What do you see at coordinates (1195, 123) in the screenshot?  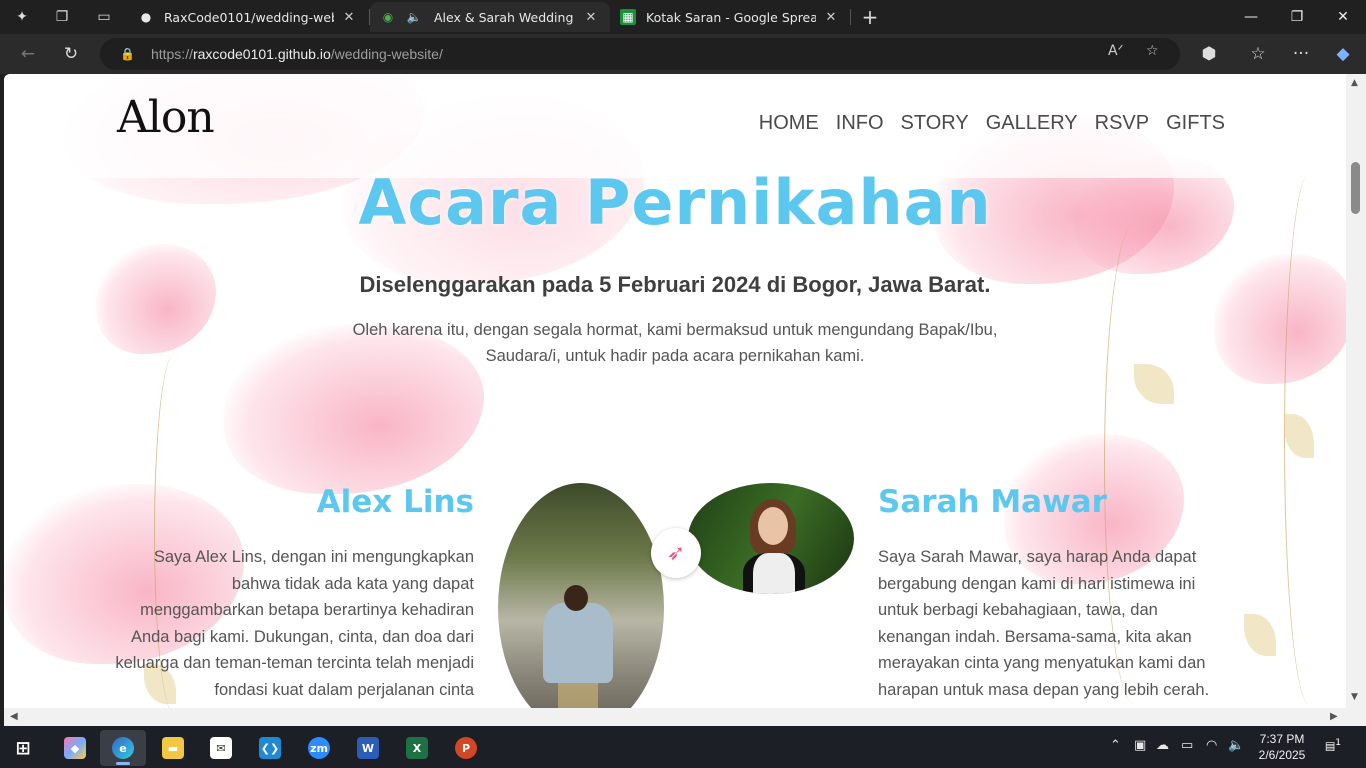 I see `nav-gifts: GIFTS` at bounding box center [1195, 123].